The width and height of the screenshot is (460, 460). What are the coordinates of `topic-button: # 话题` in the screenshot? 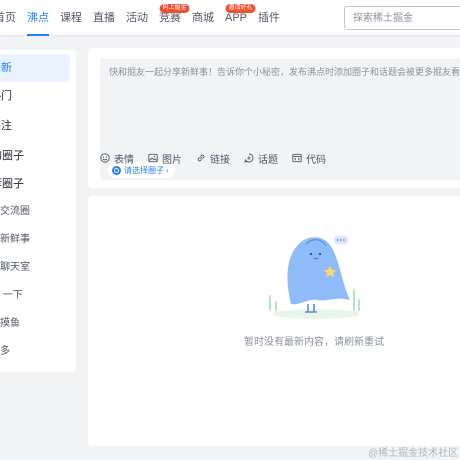 It's located at (261, 158).